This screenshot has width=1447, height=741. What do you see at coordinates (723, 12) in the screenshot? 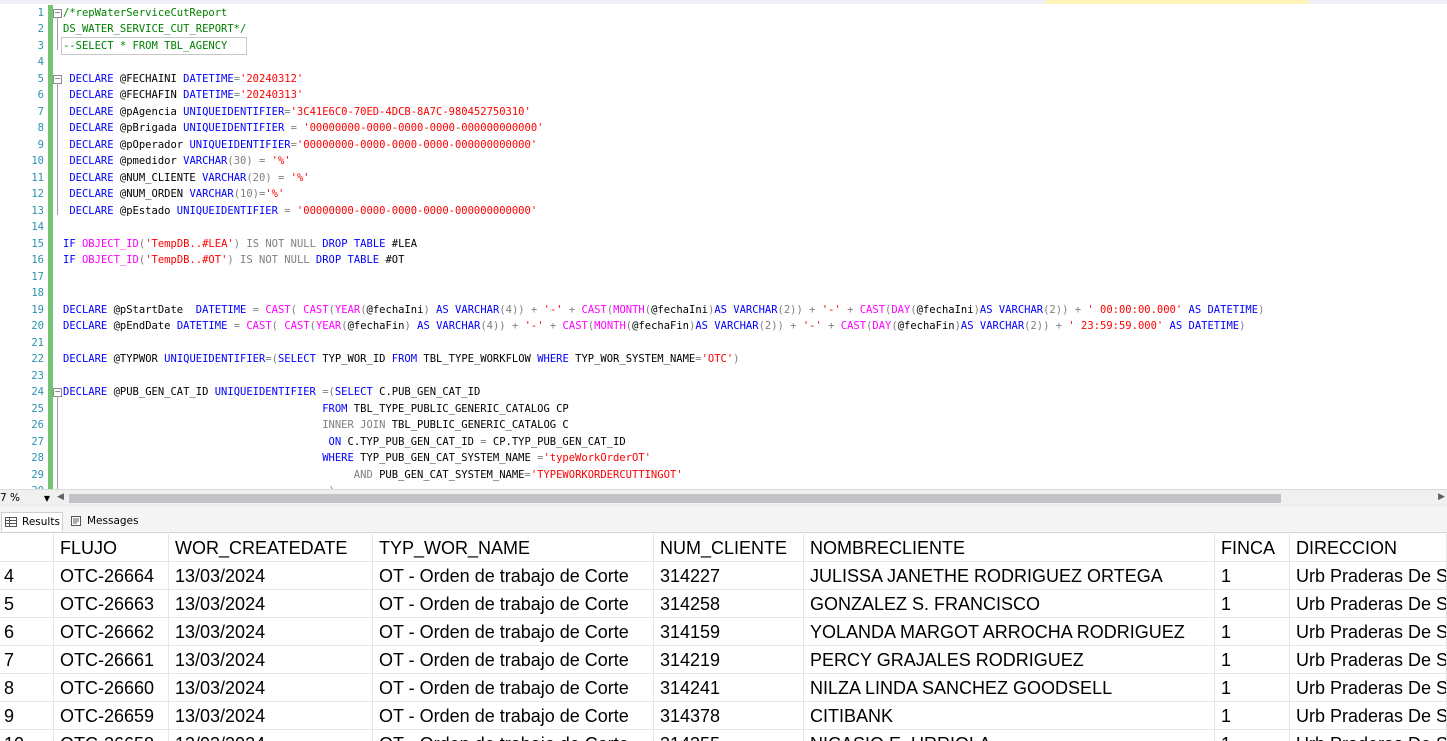
I see `code-line: 1−/*repWaterServiceCutReport` at bounding box center [723, 12].